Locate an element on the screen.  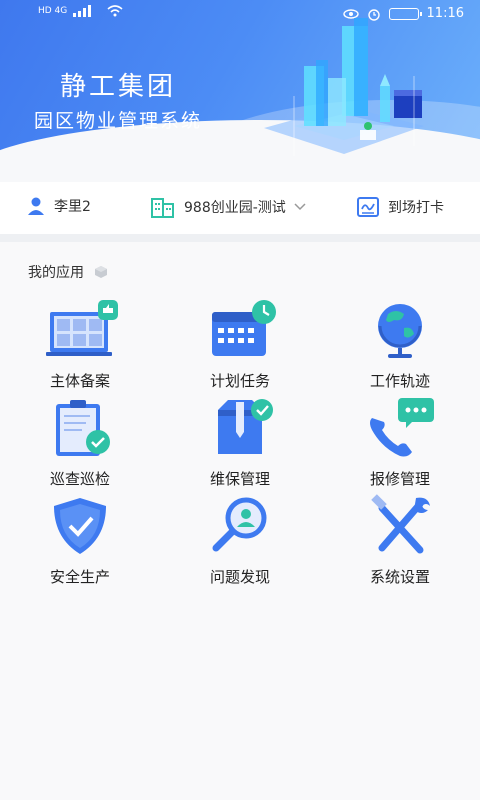
app-subtitle: 园区物业管理系统 is located at coordinates (118, 121).